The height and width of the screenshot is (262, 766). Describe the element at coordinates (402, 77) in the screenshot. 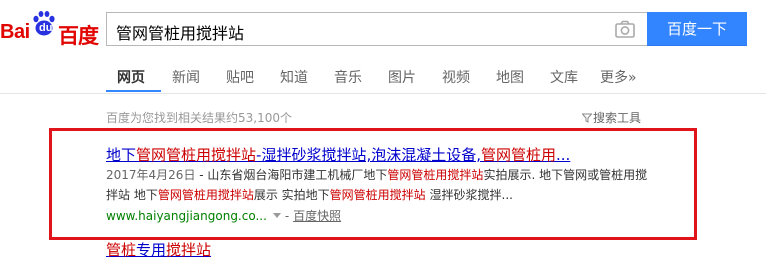

I see `tab-images: 图片` at that location.